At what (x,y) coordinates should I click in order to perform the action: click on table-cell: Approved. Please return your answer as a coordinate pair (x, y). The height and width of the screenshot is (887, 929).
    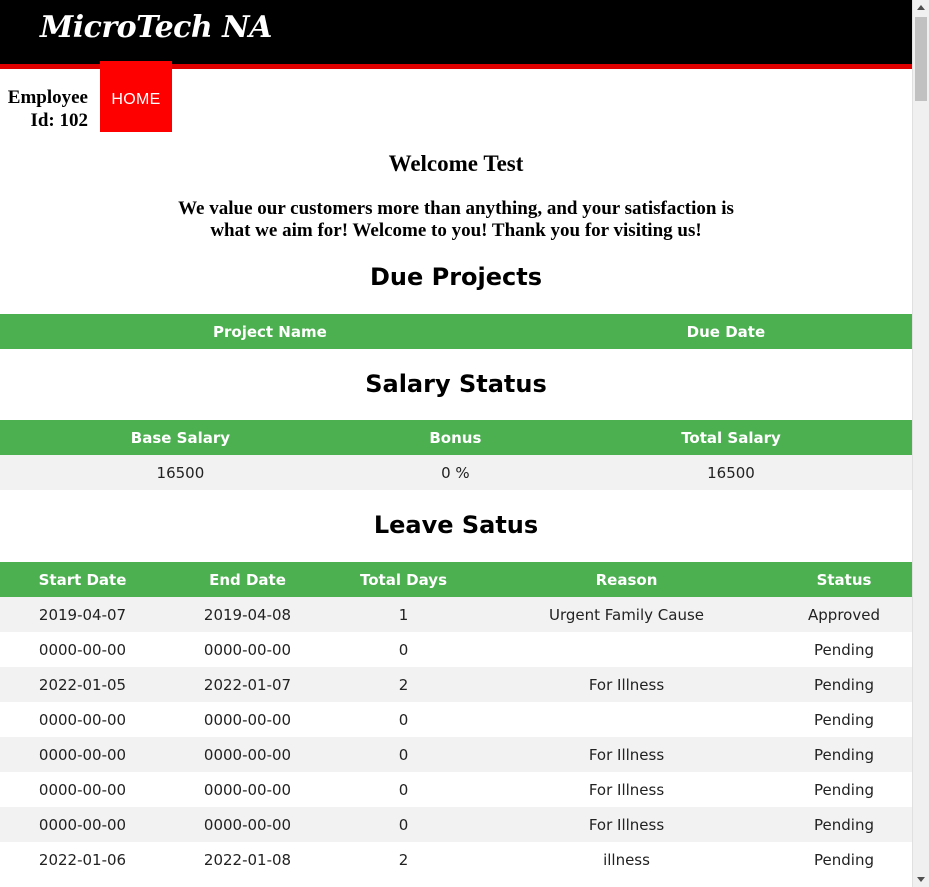
    Looking at the image, I should click on (844, 614).